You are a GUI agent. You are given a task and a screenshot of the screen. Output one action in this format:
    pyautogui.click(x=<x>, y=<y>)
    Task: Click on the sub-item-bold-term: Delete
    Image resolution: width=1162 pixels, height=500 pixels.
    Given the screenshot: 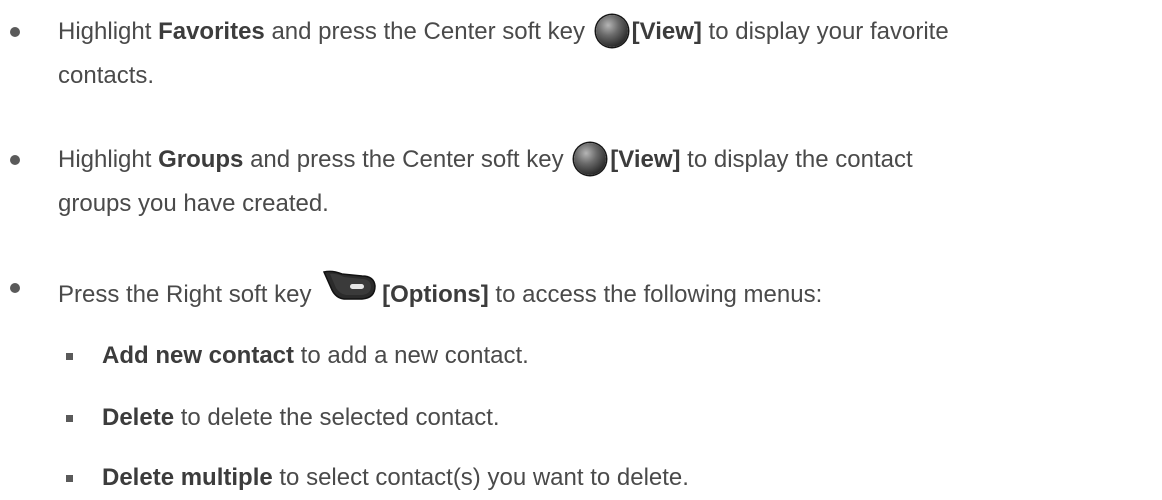 What is the action you would take?
    pyautogui.click(x=138, y=417)
    